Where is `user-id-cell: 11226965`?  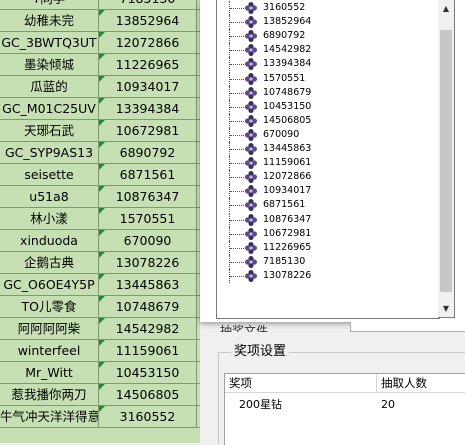
user-id-cell: 11226965 is located at coordinates (148, 65).